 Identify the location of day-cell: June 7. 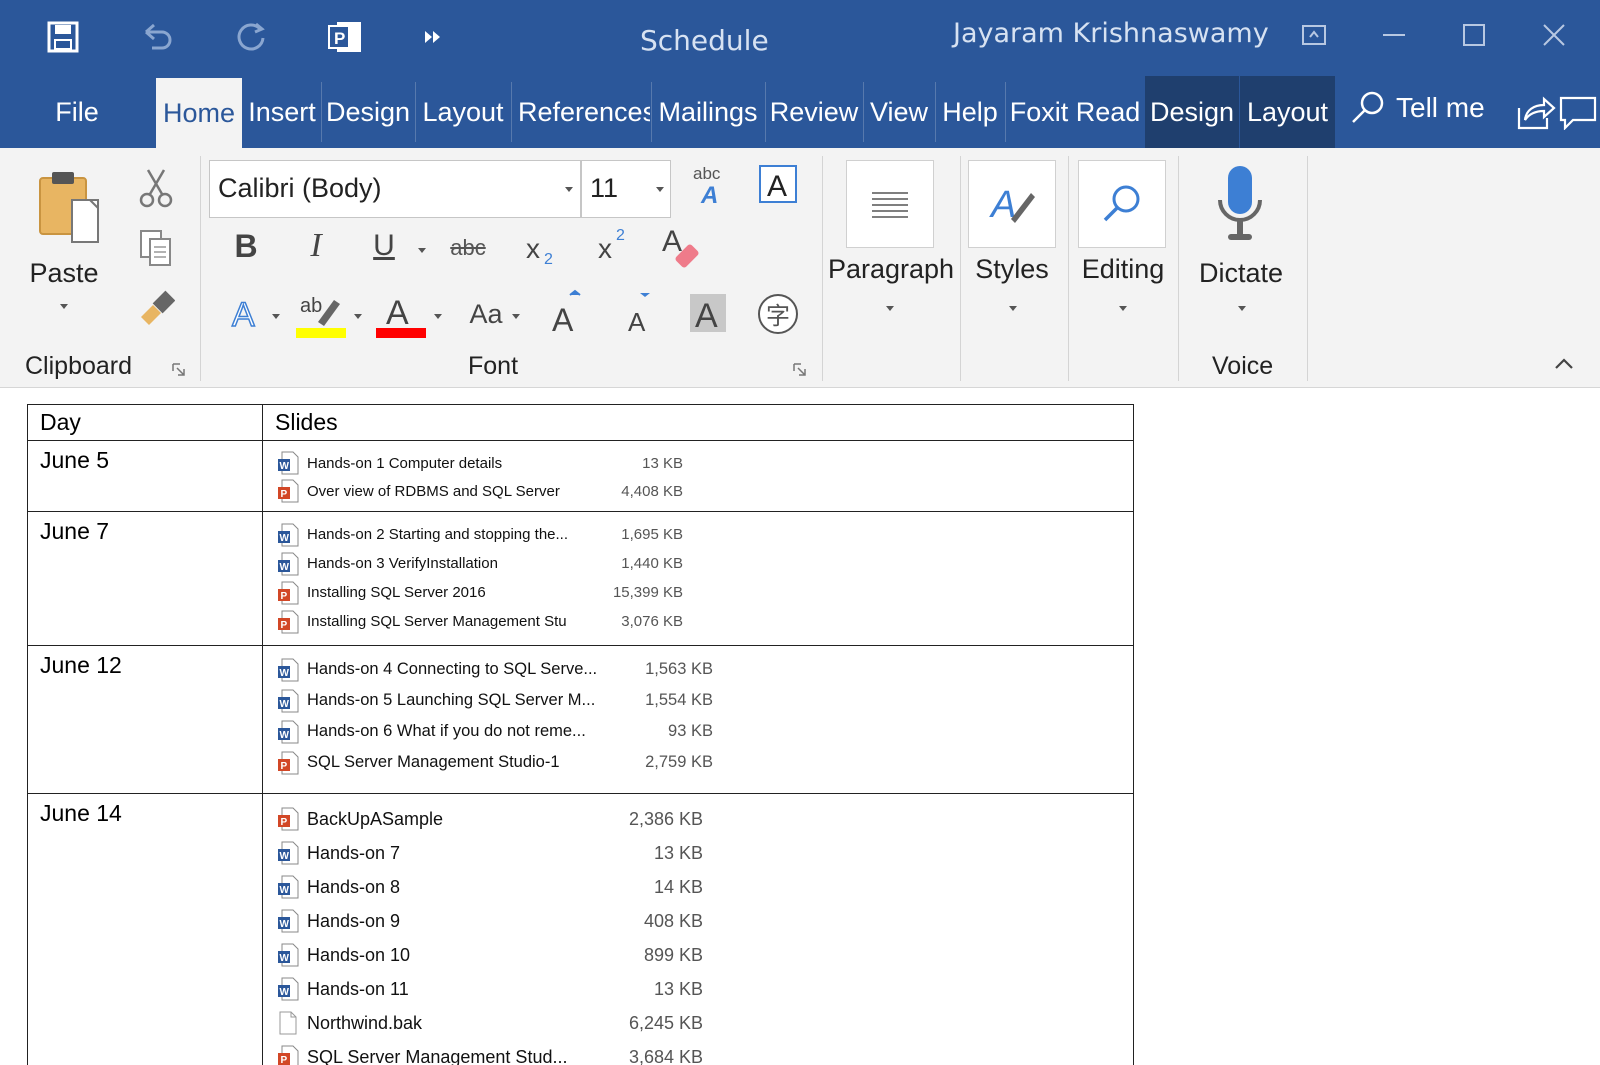
(145, 578).